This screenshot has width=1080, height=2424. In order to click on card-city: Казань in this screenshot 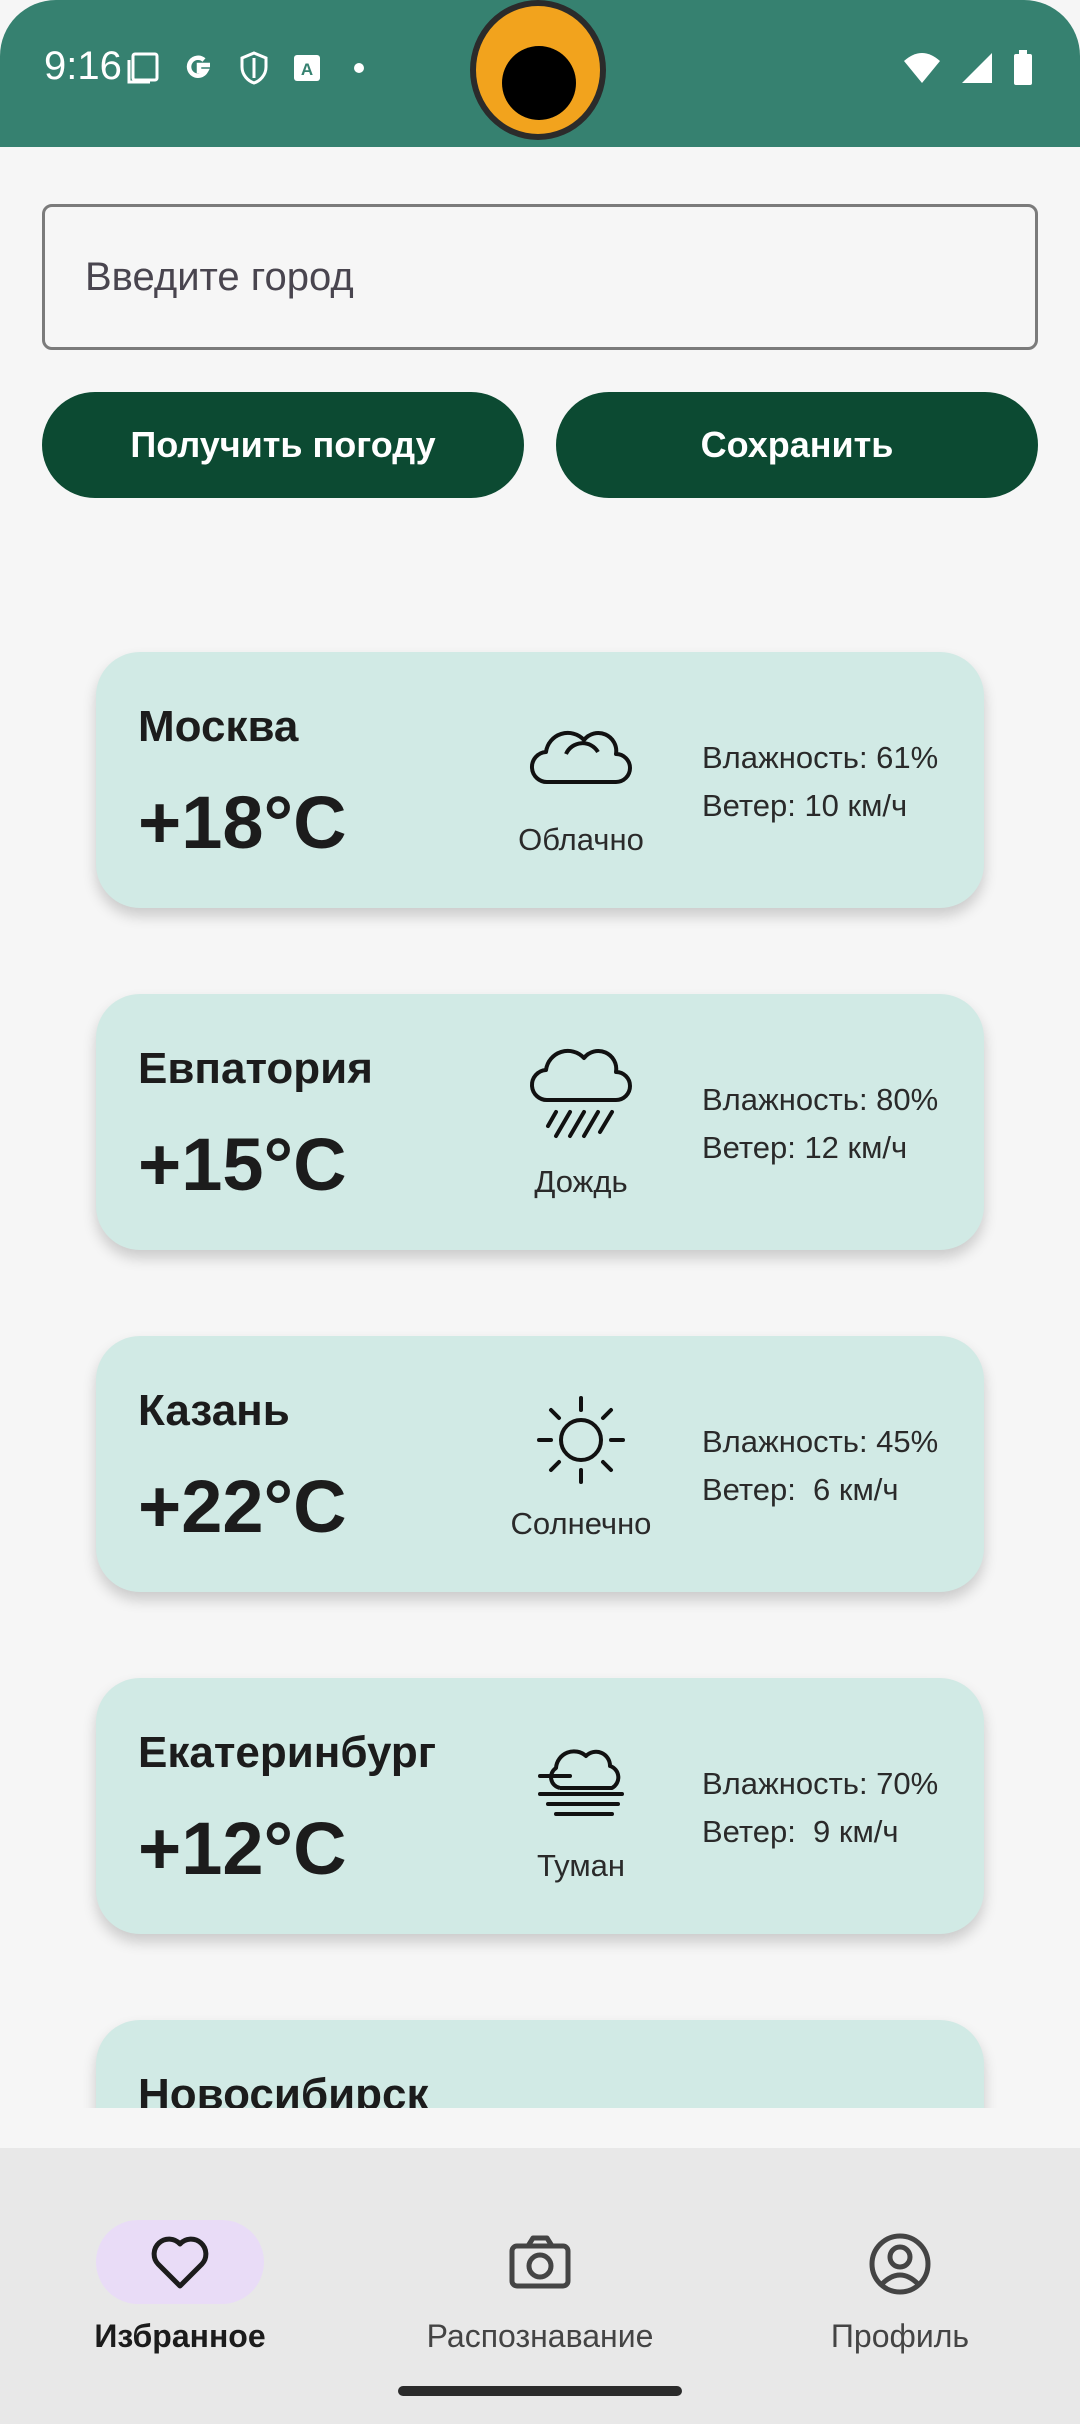, I will do `click(214, 1410)`.